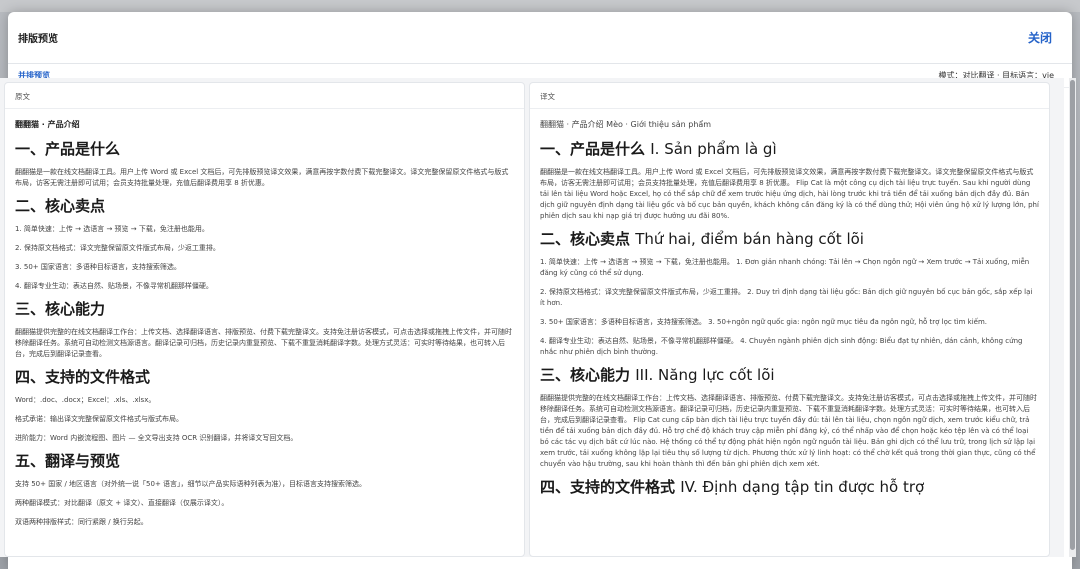 The width and height of the screenshot is (1080, 569). I want to click on translation-section-heading-text: 二、核心卖点, so click(585, 239).